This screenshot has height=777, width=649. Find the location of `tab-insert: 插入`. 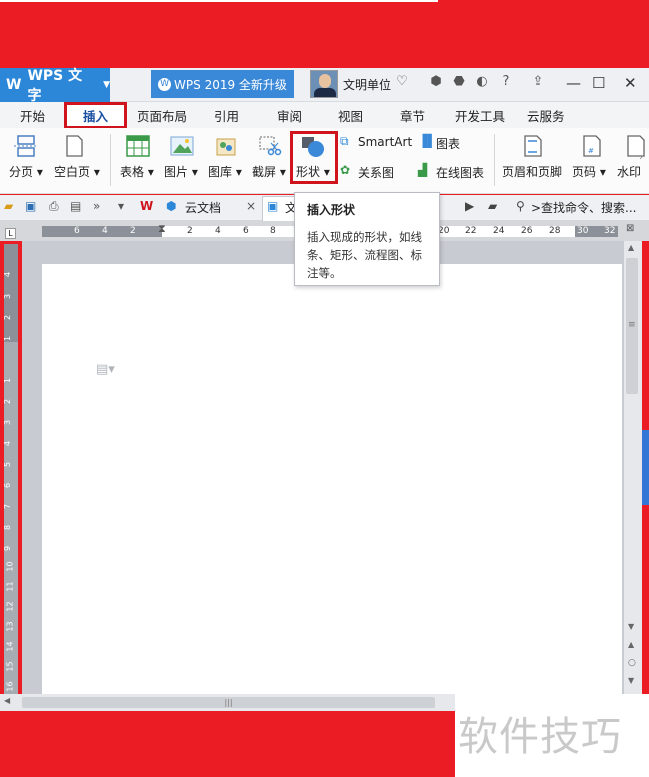

tab-insert: 插入 is located at coordinates (95, 115).